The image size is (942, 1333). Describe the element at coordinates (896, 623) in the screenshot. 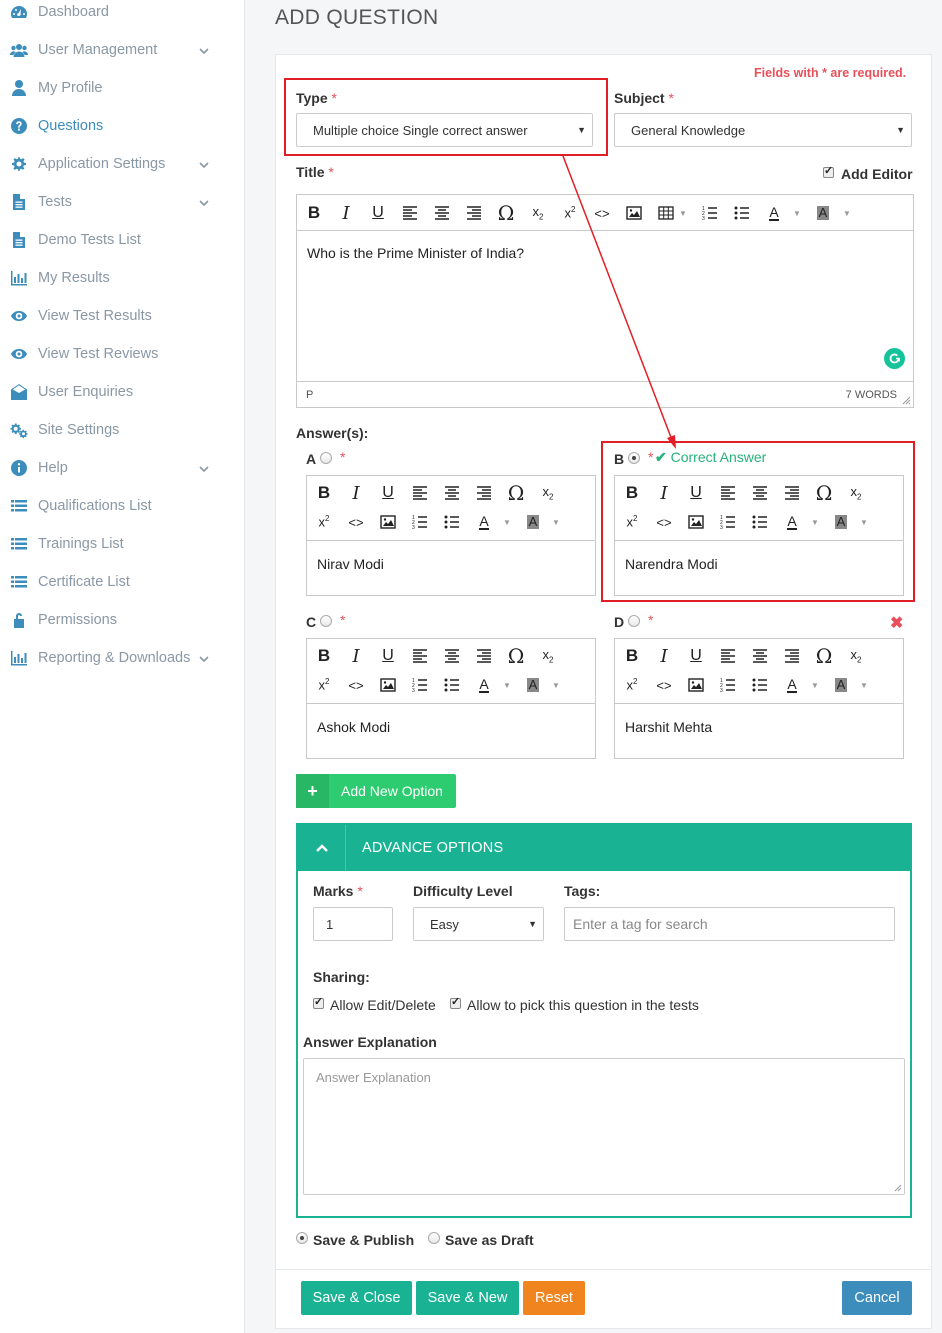

I see `remove-option-icon: ✖` at that location.